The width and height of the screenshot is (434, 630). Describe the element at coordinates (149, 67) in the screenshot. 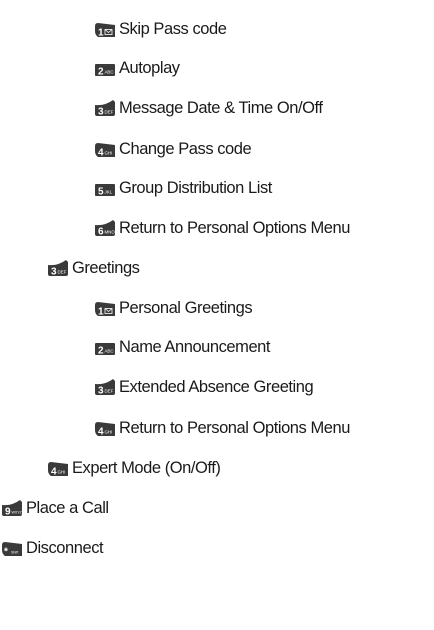

I see `menu-item-label: Autoplay` at that location.